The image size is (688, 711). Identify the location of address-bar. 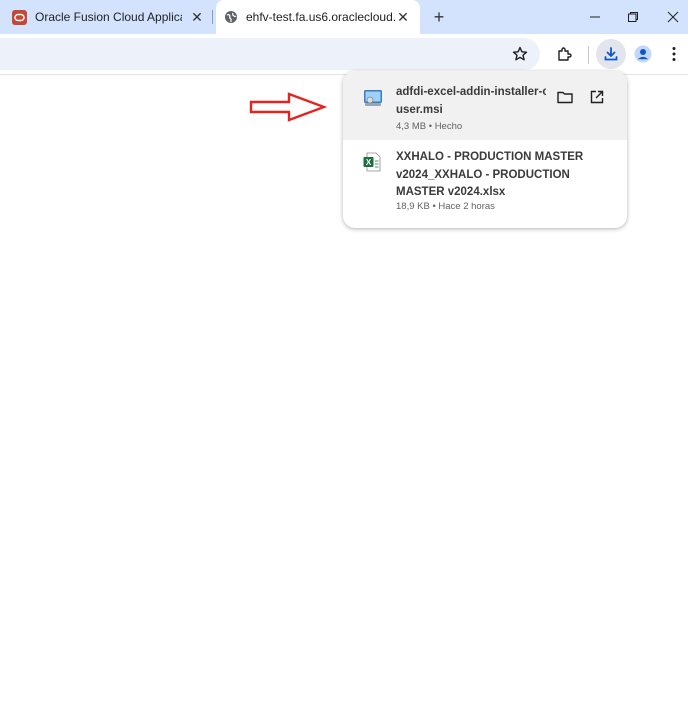
(270, 54).